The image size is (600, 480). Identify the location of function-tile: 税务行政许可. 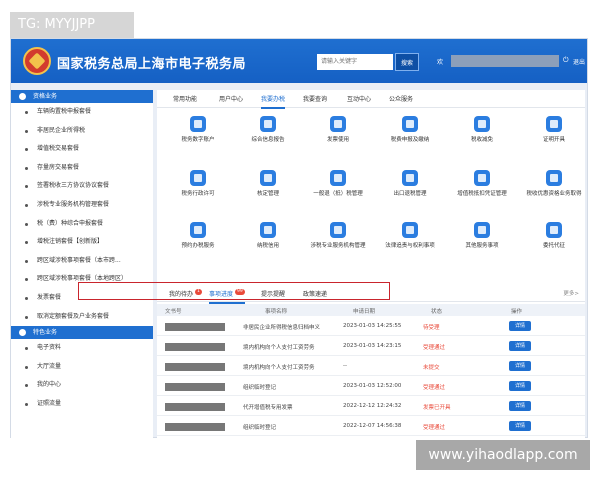
(198, 188).